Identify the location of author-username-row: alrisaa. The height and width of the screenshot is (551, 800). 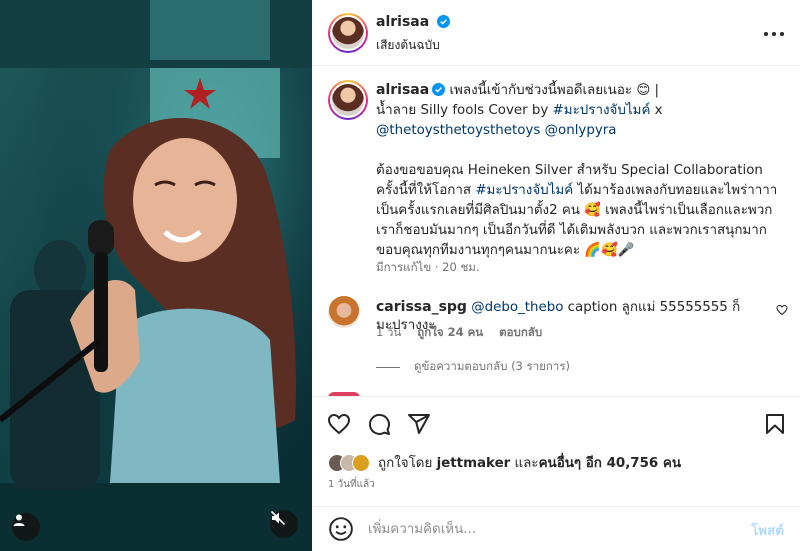
(413, 22).